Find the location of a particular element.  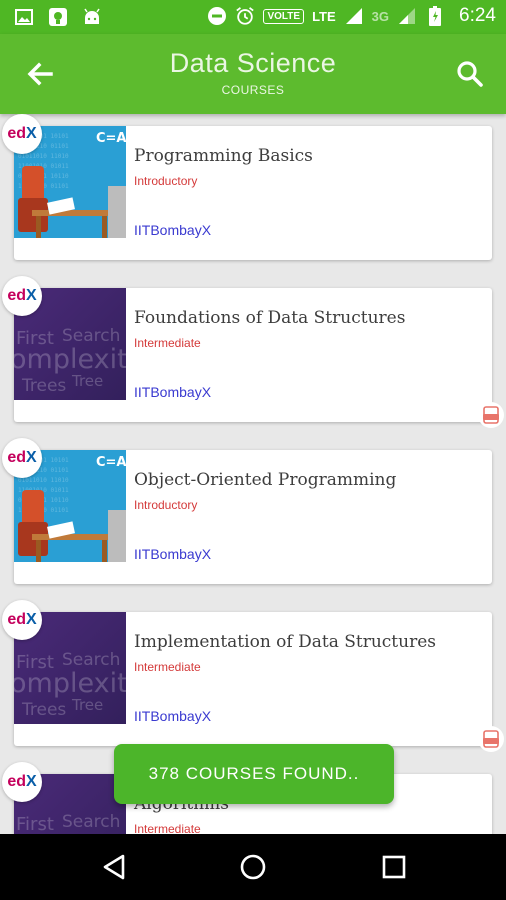

nav-back-button is located at coordinates (114, 867).